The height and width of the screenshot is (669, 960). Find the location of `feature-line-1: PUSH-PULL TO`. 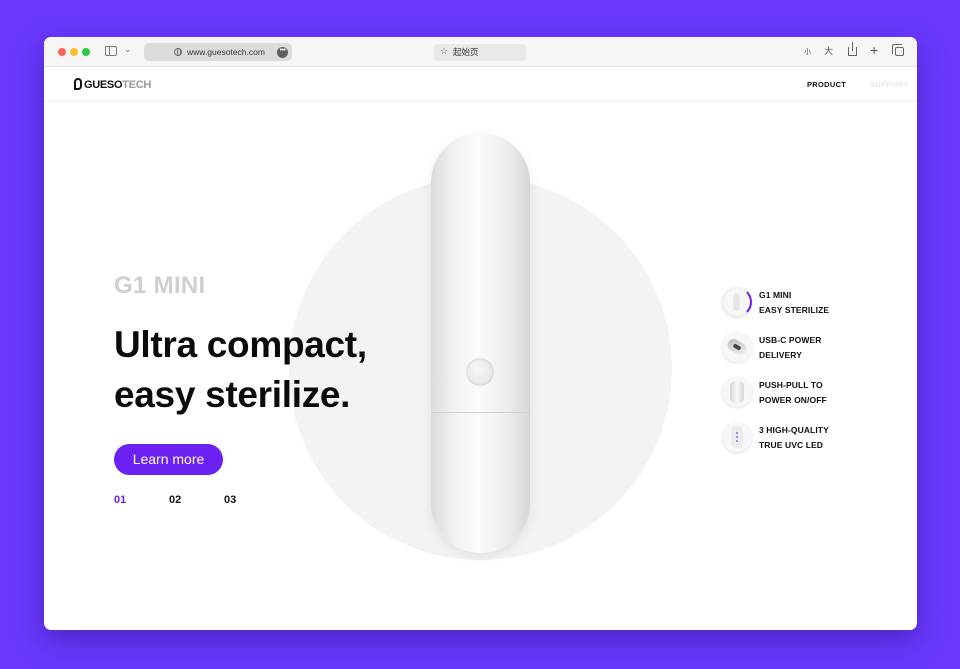

feature-line-1: PUSH-PULL TO is located at coordinates (791, 385).